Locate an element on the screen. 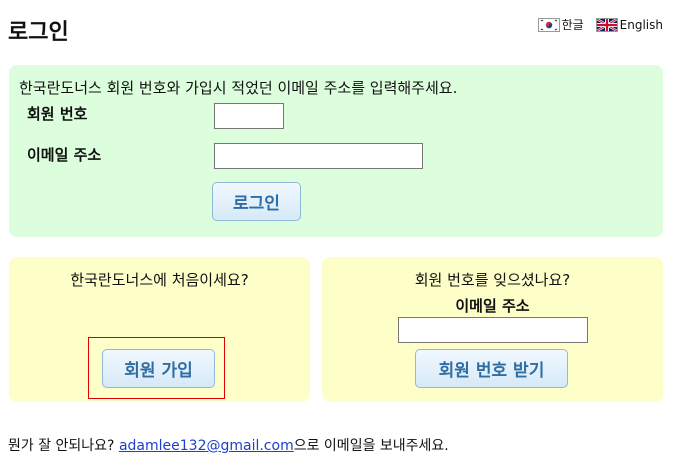 The width and height of the screenshot is (677, 473). footer-prefix: 뭔가 잘 안되나요? is located at coordinates (63, 446).